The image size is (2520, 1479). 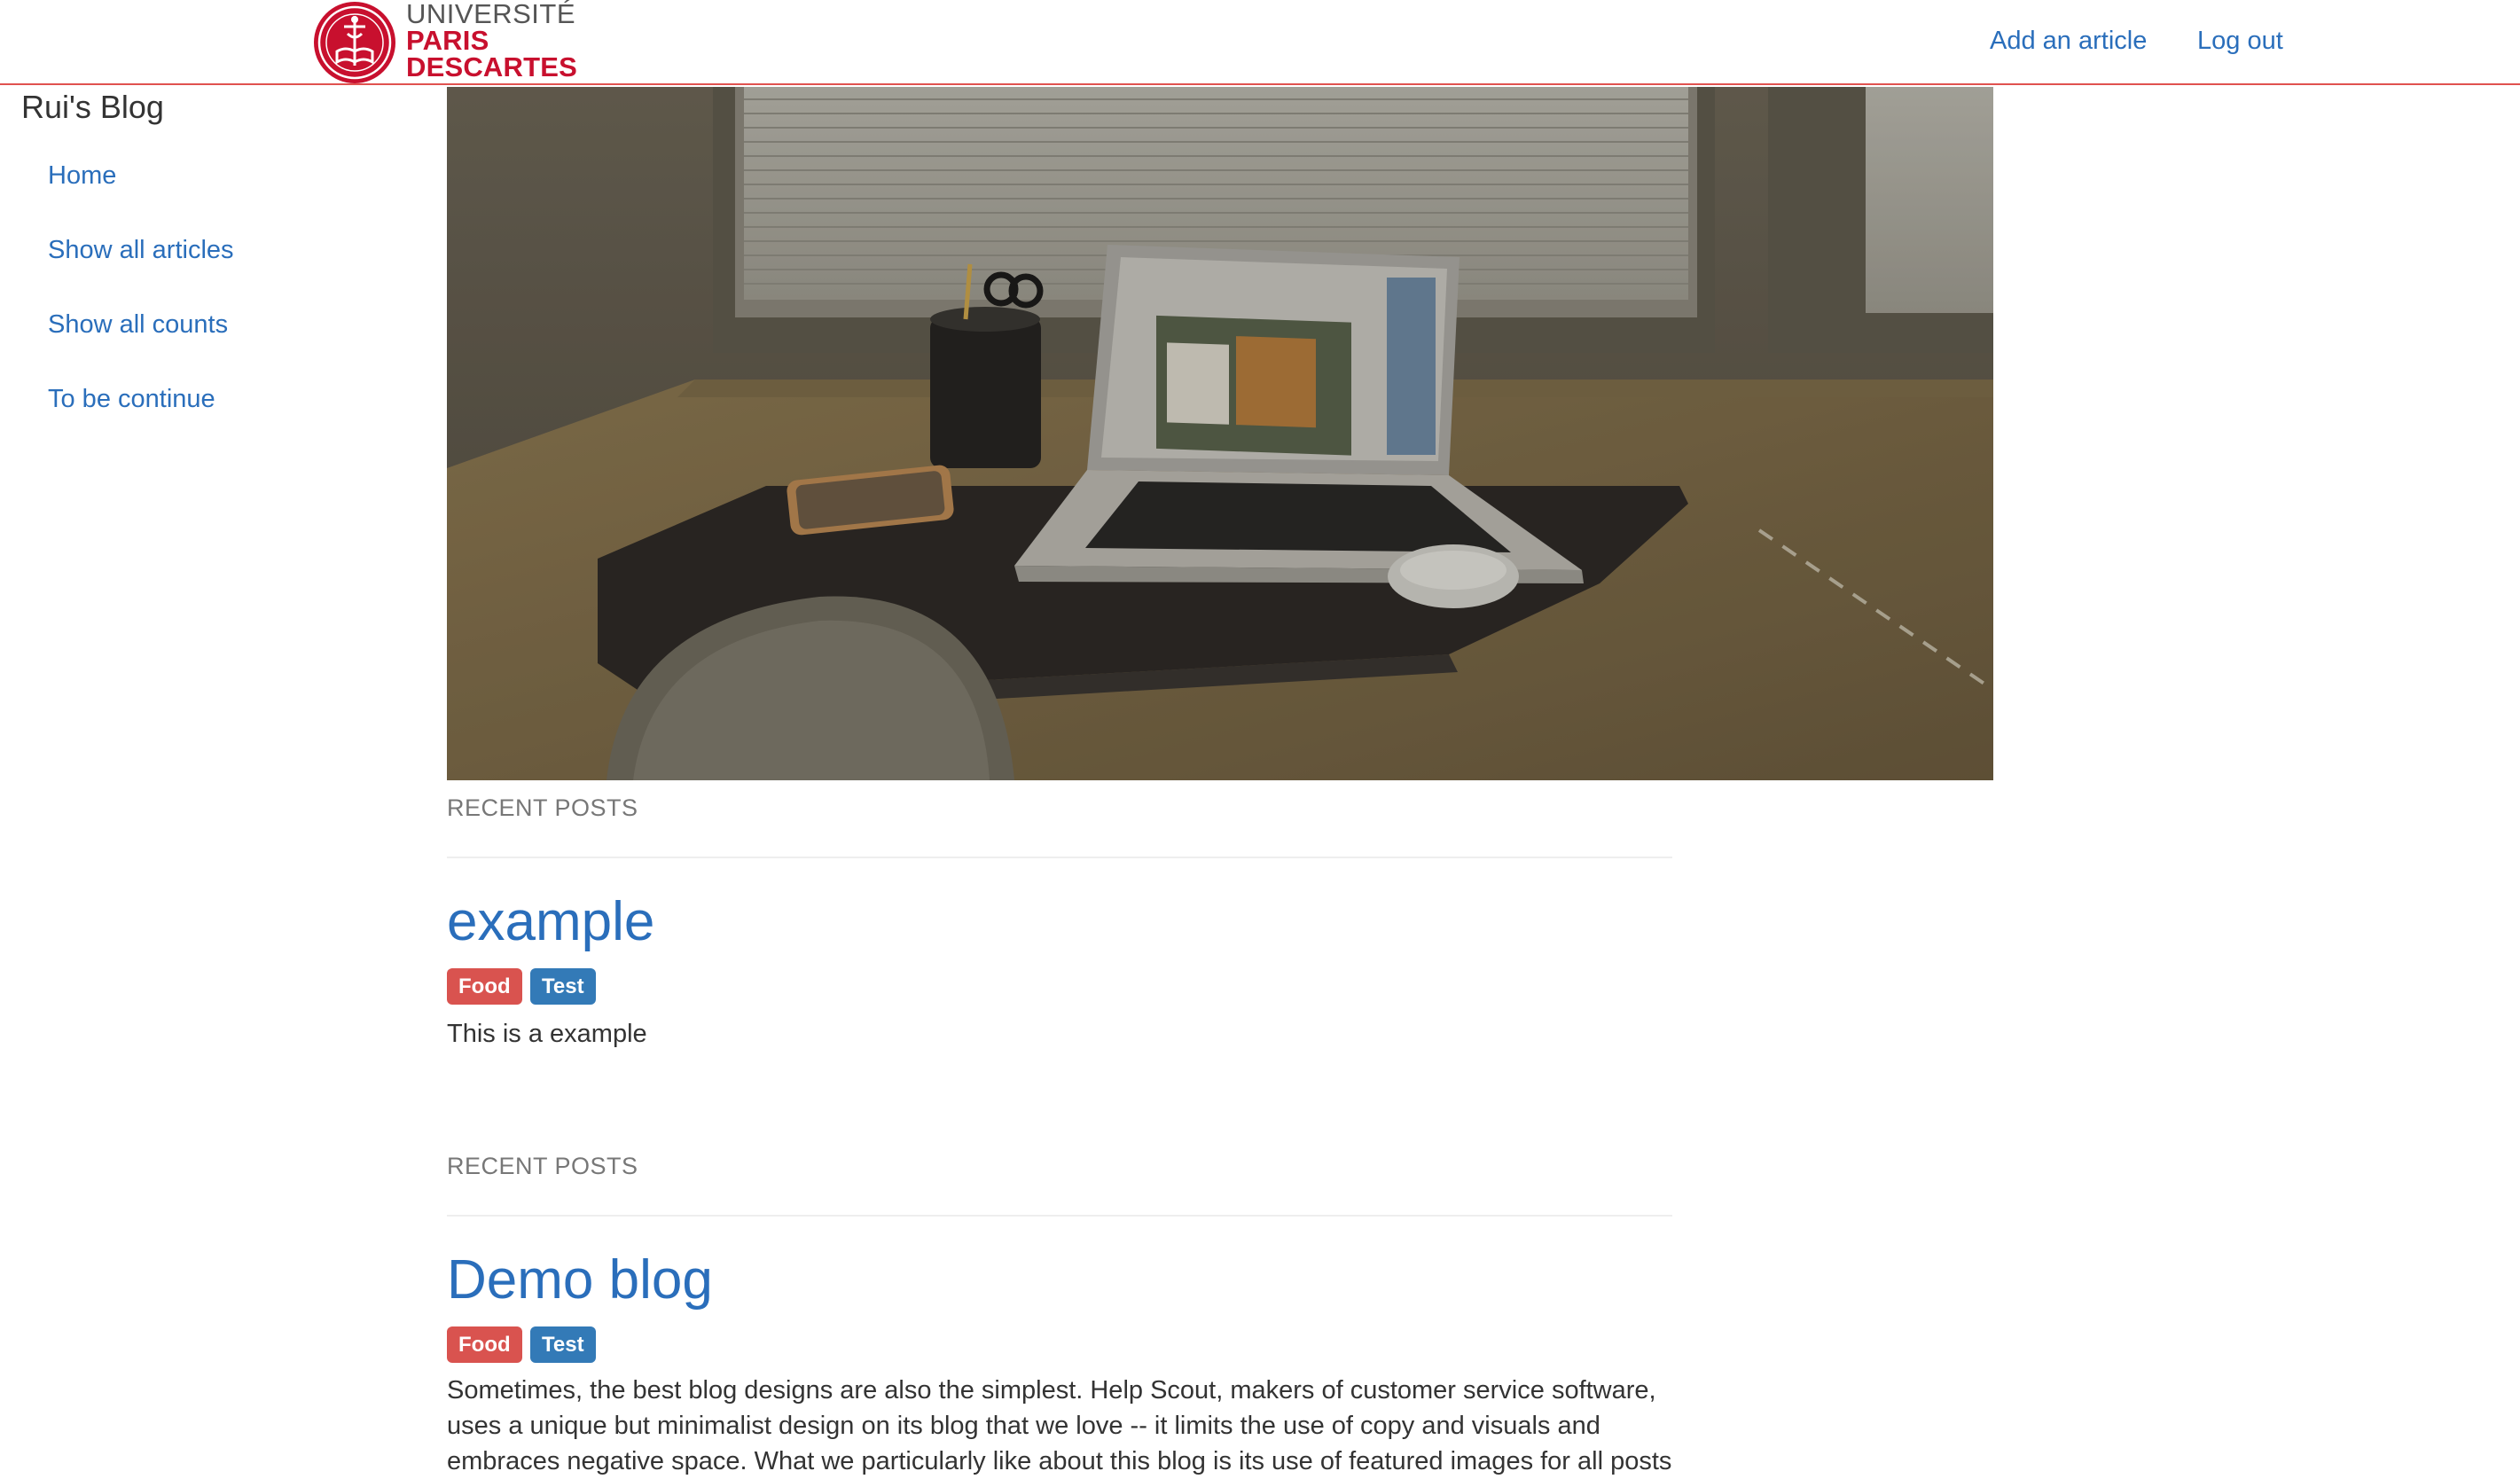 What do you see at coordinates (547, 1034) in the screenshot?
I see `post-excerpt: This is a example` at bounding box center [547, 1034].